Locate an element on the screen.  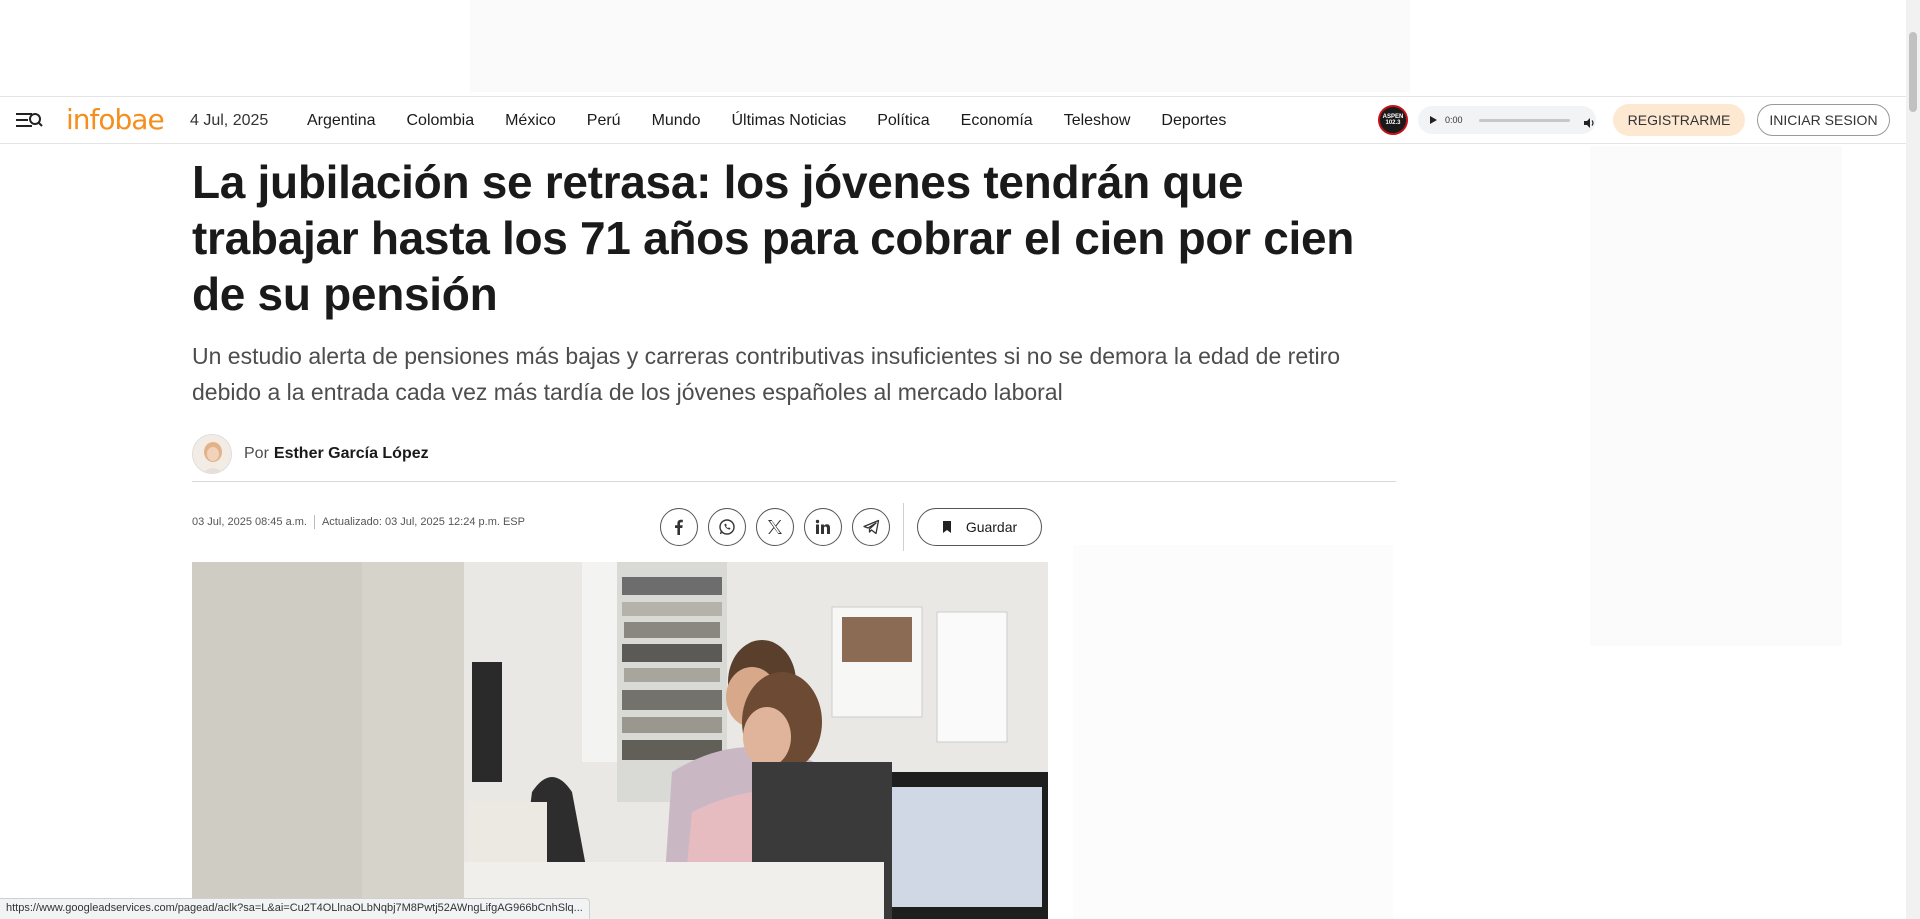
x-icon is located at coordinates (775, 527).